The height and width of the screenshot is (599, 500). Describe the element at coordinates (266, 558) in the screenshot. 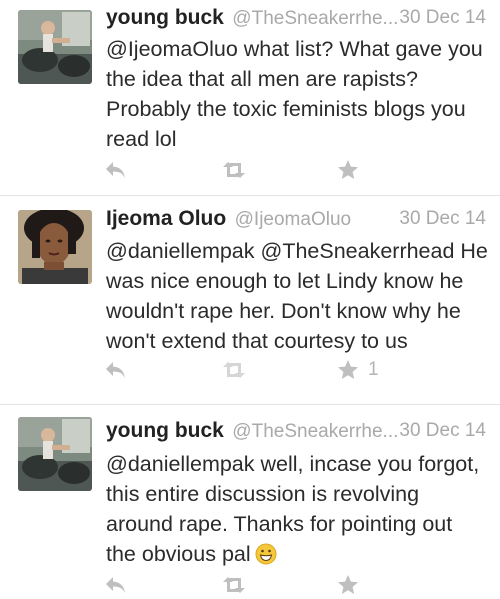

I see `grinning-face-emoji` at that location.